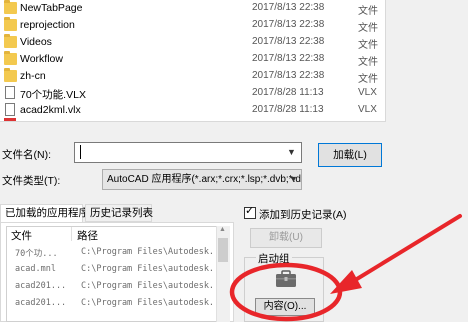  Describe the element at coordinates (80, 152) in the screenshot. I see `text-caret` at that location.